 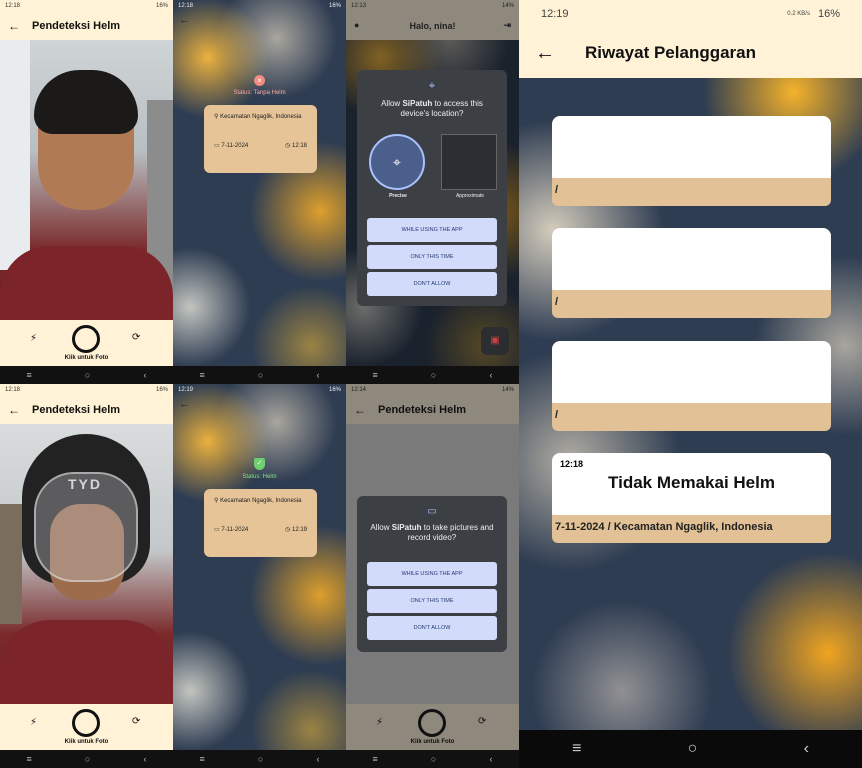 What do you see at coordinates (691, 192) in the screenshot?
I see `card-footer: /` at bounding box center [691, 192].